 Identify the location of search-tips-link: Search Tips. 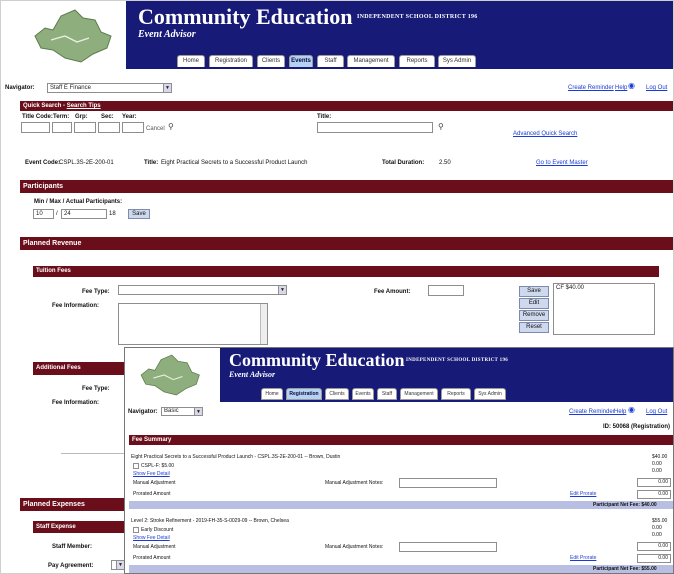
(84, 106).